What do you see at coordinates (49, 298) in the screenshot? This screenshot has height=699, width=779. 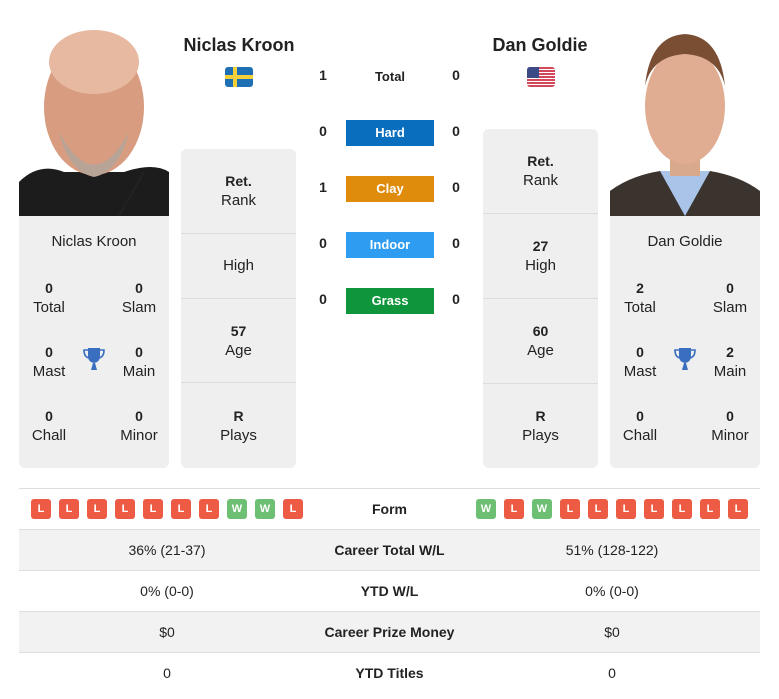 I see `player1-total-titles: 0 Total` at bounding box center [49, 298].